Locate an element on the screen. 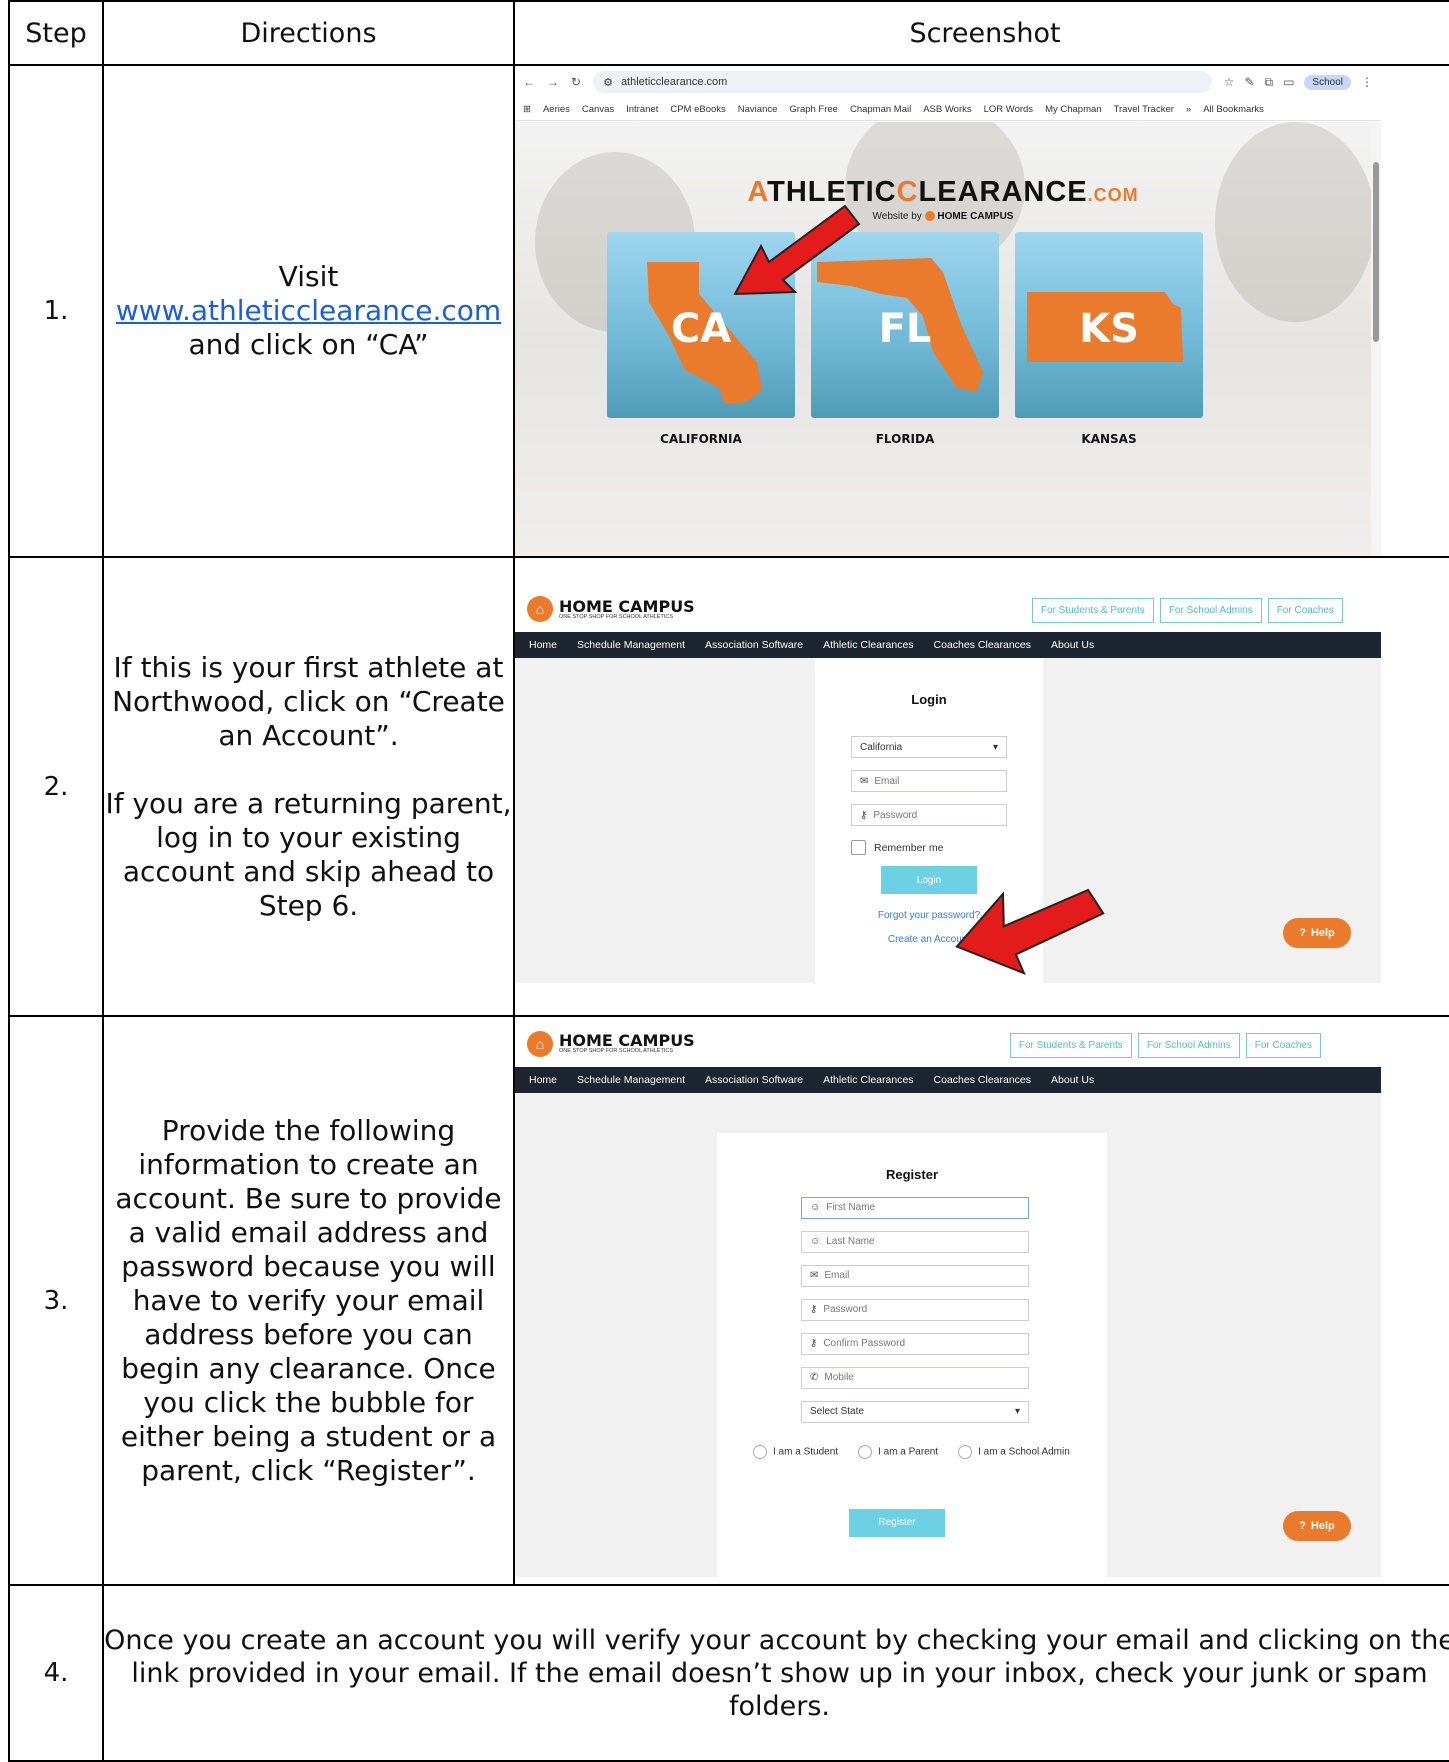 This screenshot has height=1762, width=1449. state-abbr: FL is located at coordinates (905, 329).